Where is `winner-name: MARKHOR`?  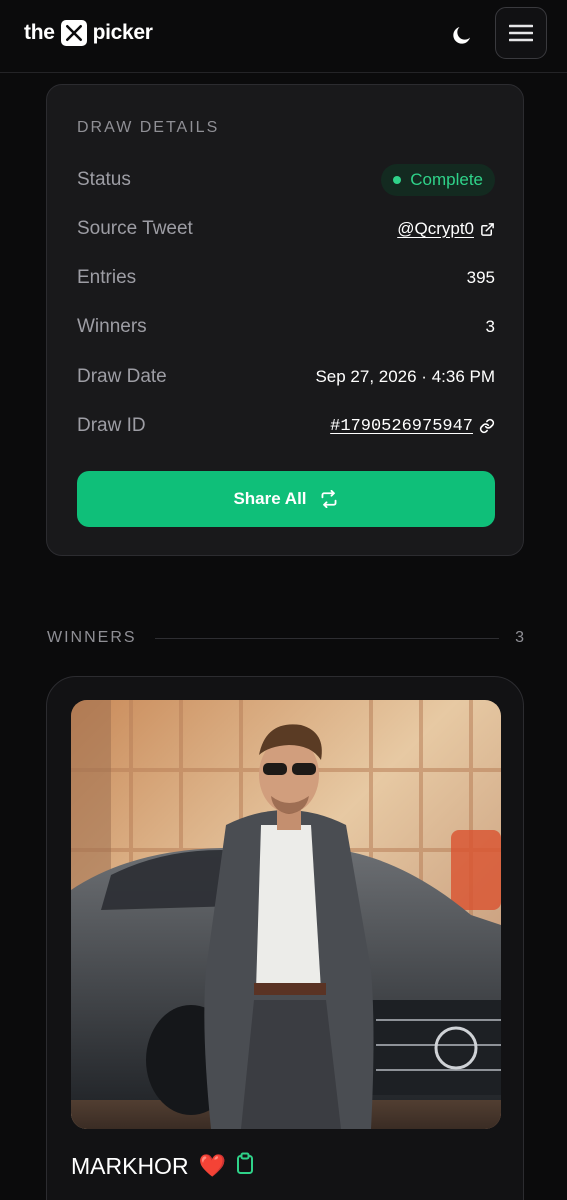 winner-name: MARKHOR is located at coordinates (130, 1165).